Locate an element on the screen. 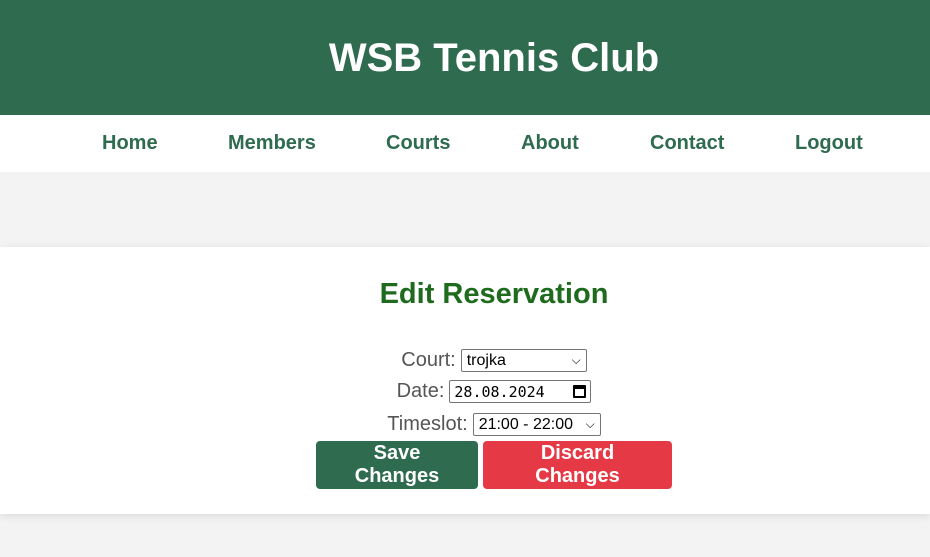 The width and height of the screenshot is (930, 557). timeslot-row: Timeslot: 21:00 - 22:00 ⌵ is located at coordinates (465, 424).